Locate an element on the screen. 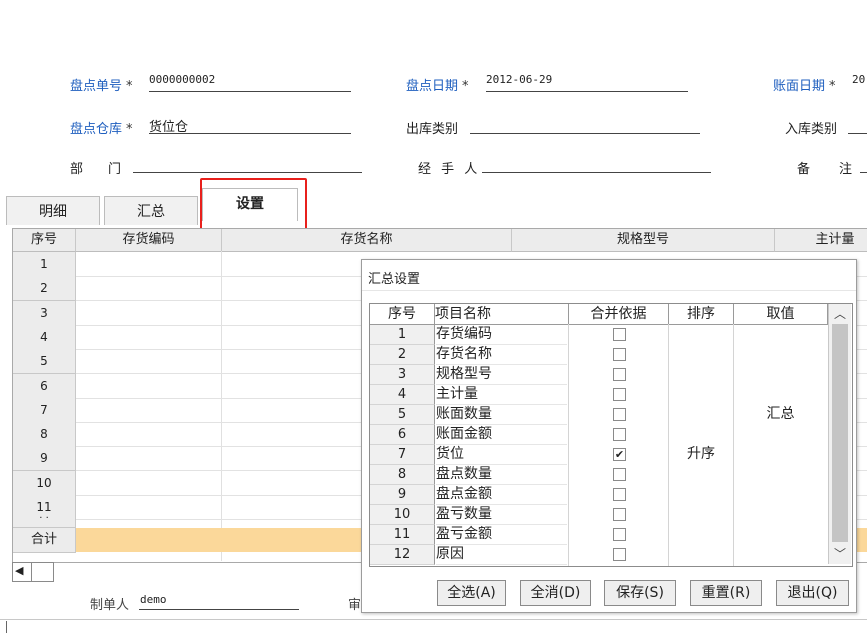  remark-underline is located at coordinates (863, 172).